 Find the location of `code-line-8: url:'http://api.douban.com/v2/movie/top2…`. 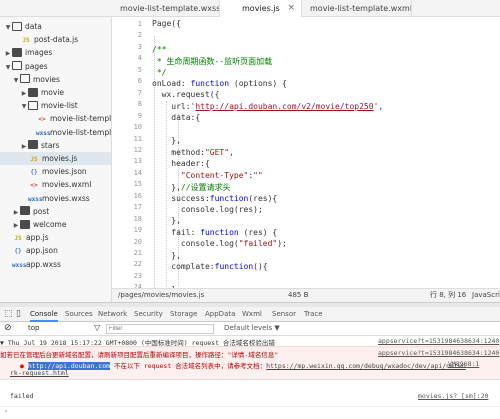

code-line-8: url:'http://api.douban.com/v2/movie/top2… is located at coordinates (268, 106).